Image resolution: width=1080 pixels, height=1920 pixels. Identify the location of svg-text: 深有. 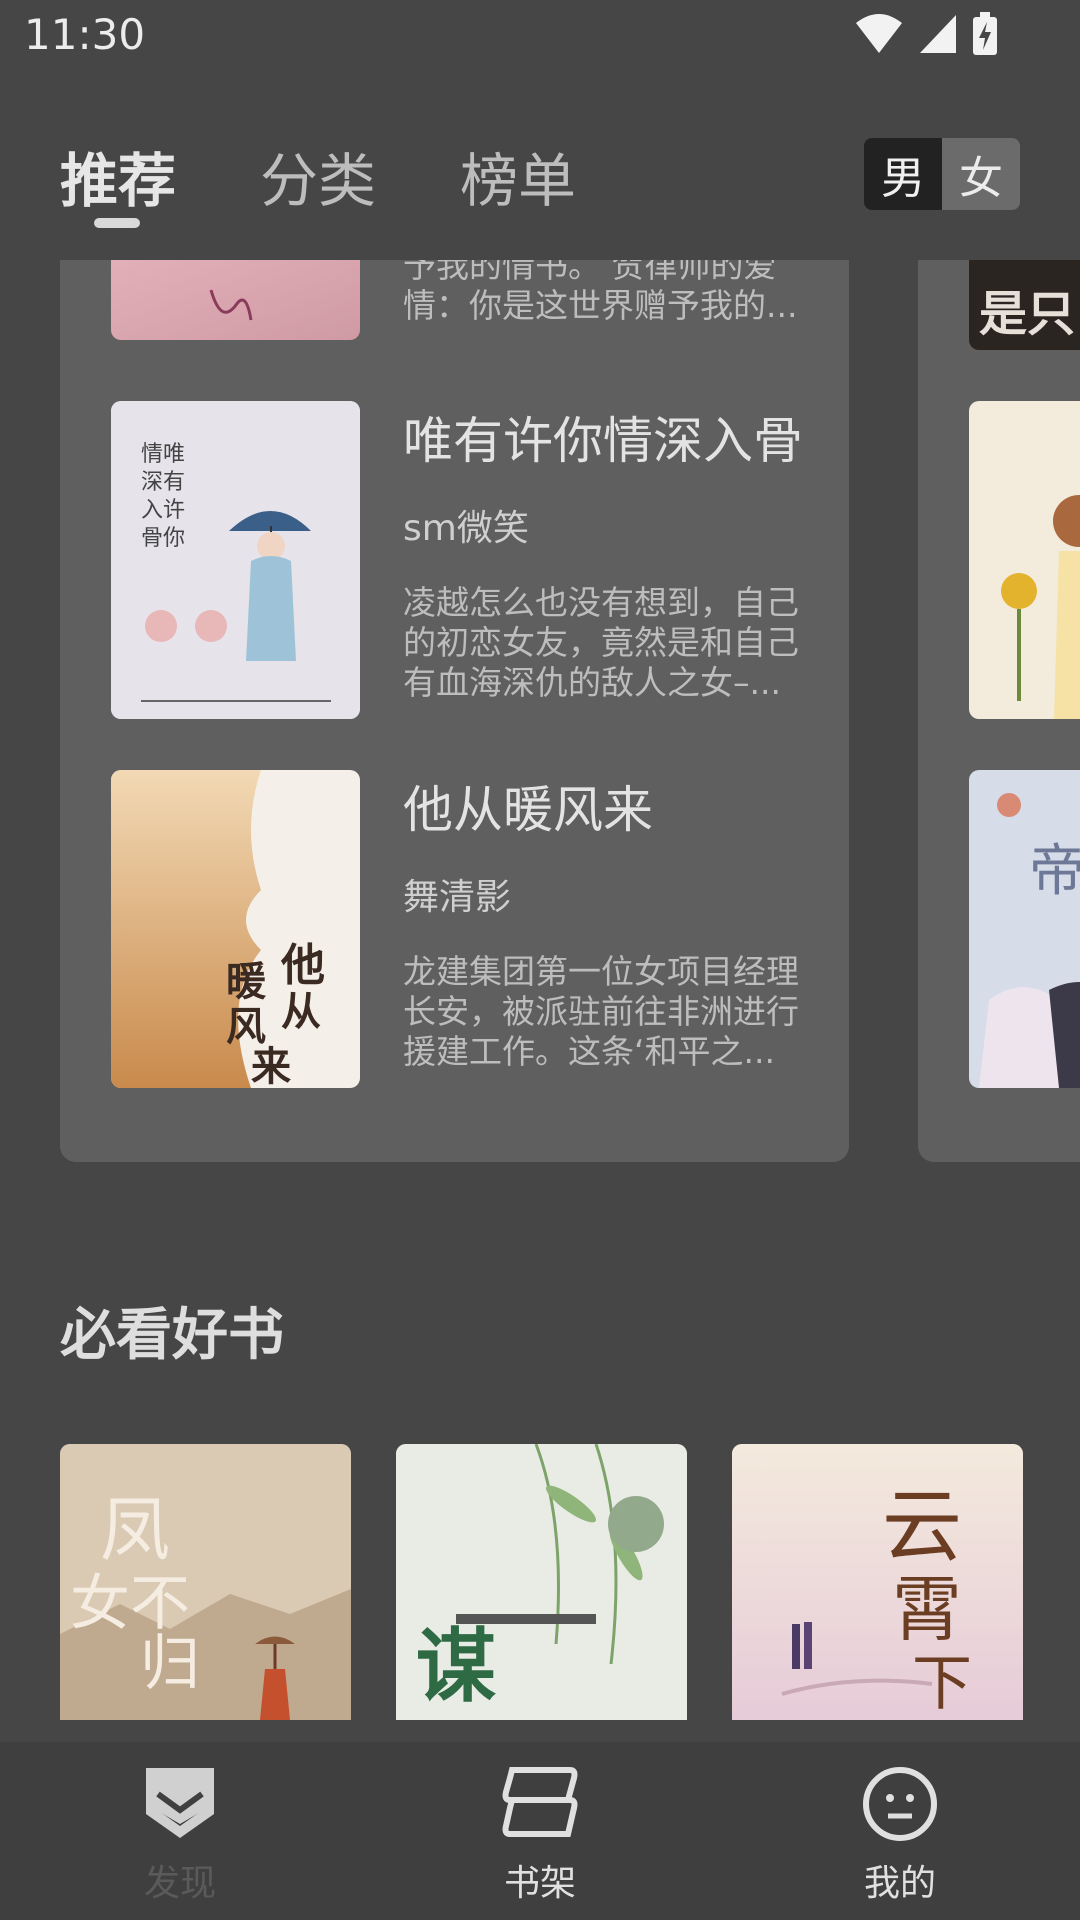
(163, 482).